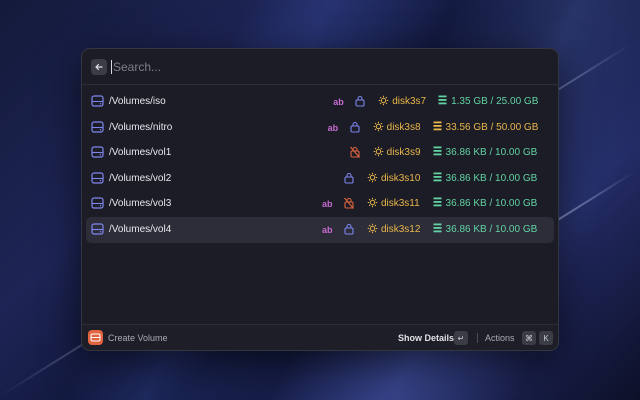 This screenshot has height=400, width=640. I want to click on volume-name: /Volumes/iso, so click(137, 101).